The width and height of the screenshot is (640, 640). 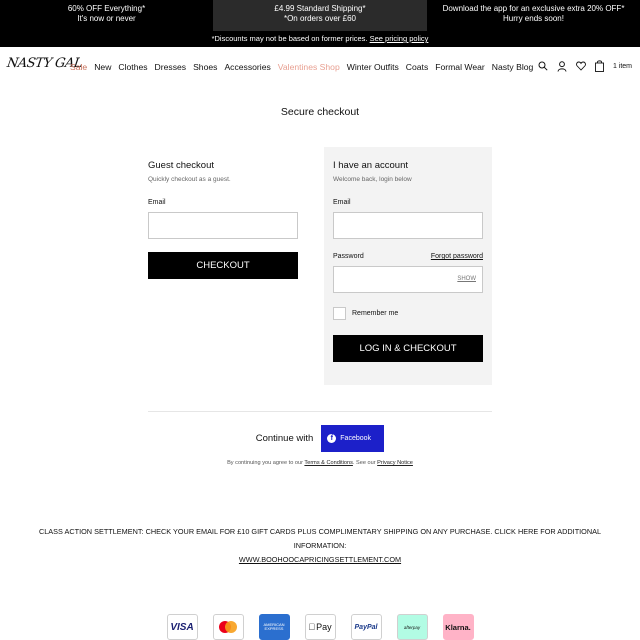 What do you see at coordinates (223, 265) in the screenshot?
I see `checkout-button: CHECKOUT` at bounding box center [223, 265].